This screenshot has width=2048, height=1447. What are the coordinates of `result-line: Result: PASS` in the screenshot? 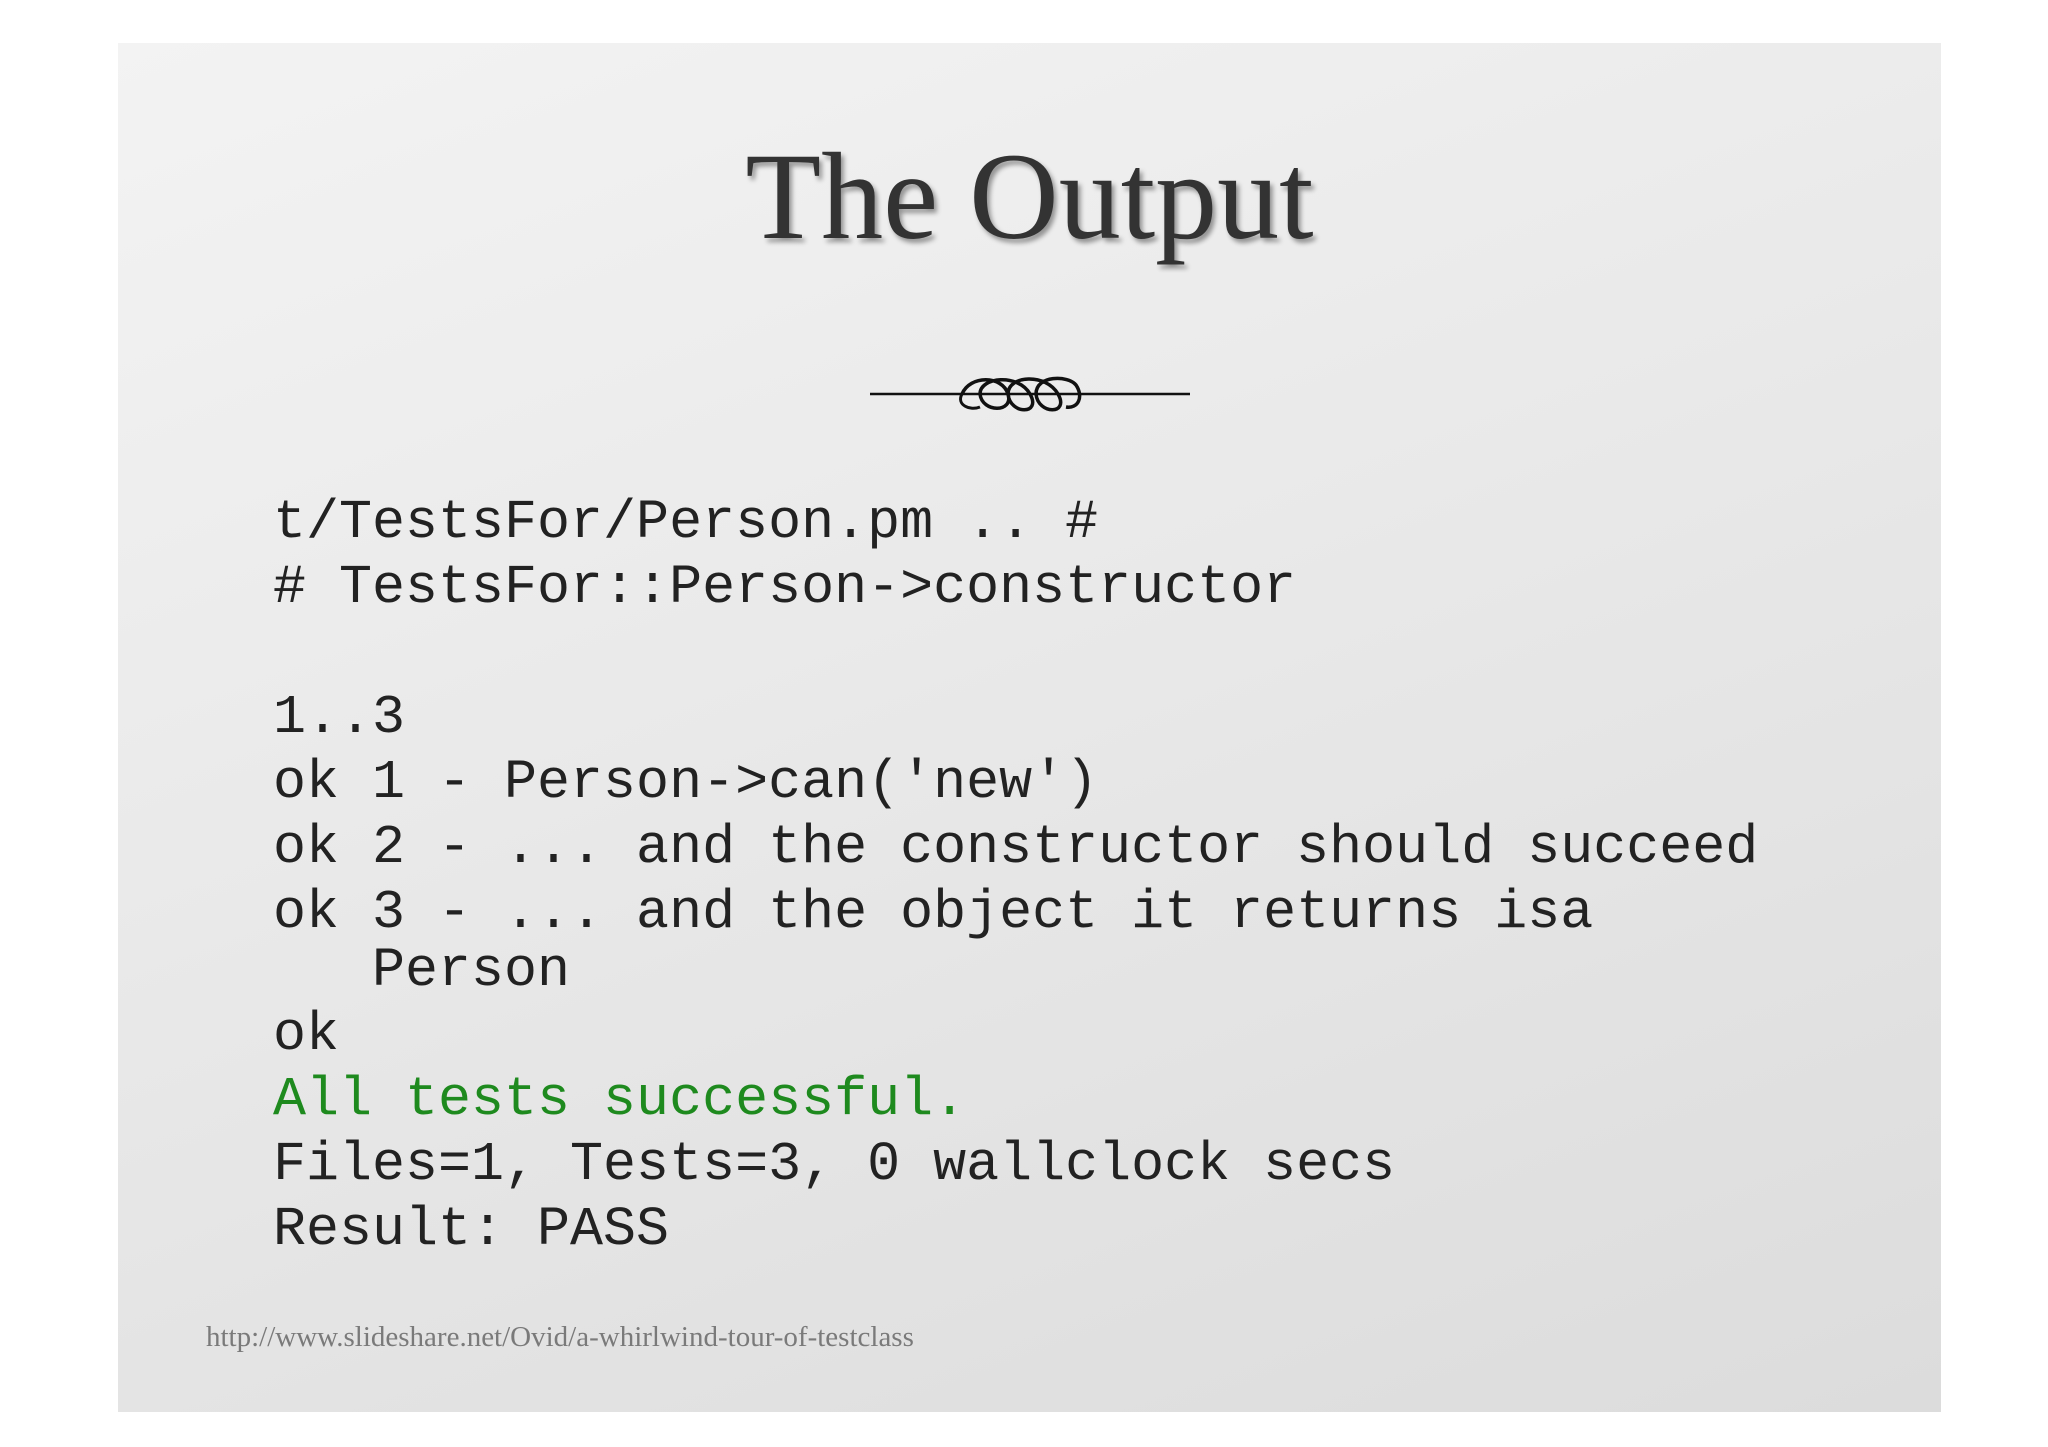 It's located at (471, 1229).